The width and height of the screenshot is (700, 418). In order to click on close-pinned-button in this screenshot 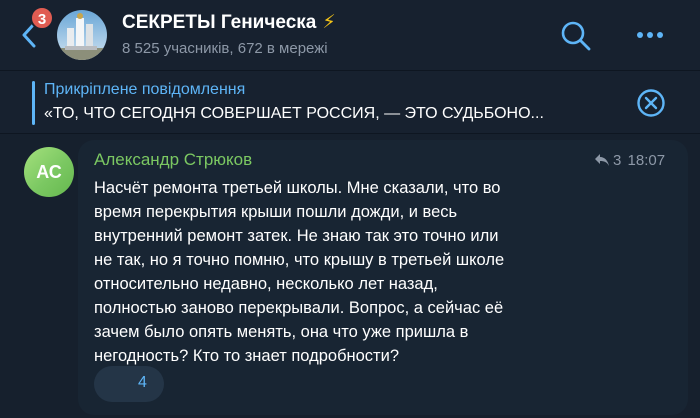, I will do `click(651, 103)`.